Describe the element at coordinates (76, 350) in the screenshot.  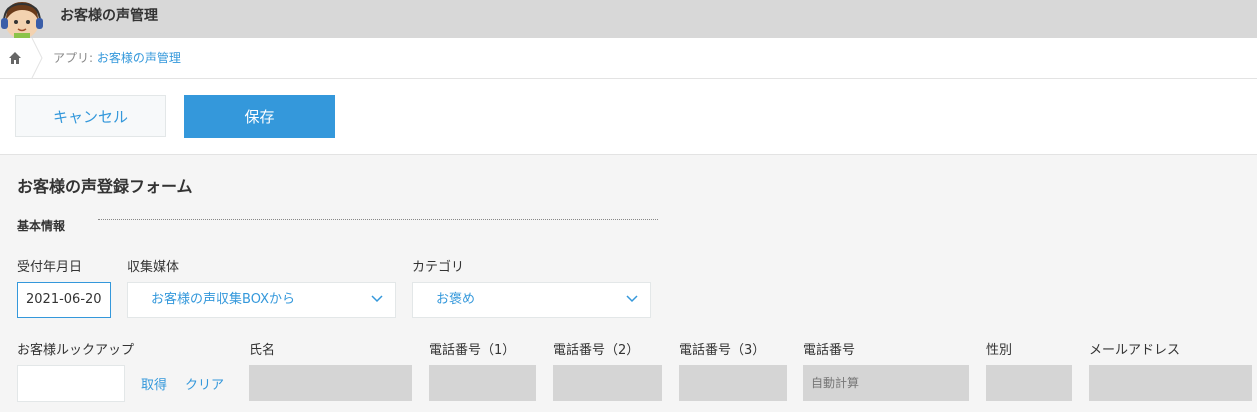
I see `customer-lookup-label: お客様ルックアップ` at that location.